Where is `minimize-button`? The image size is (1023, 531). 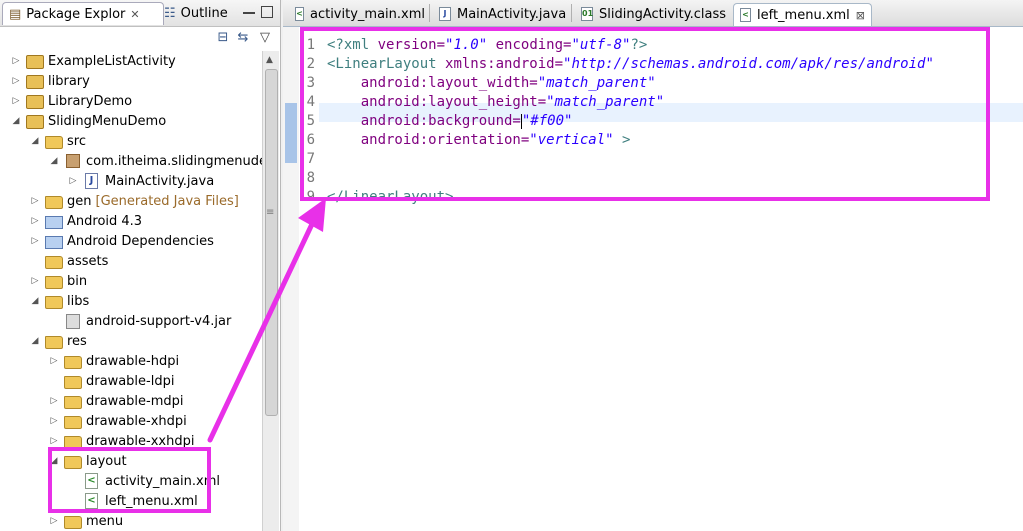 minimize-button is located at coordinates (249, 13).